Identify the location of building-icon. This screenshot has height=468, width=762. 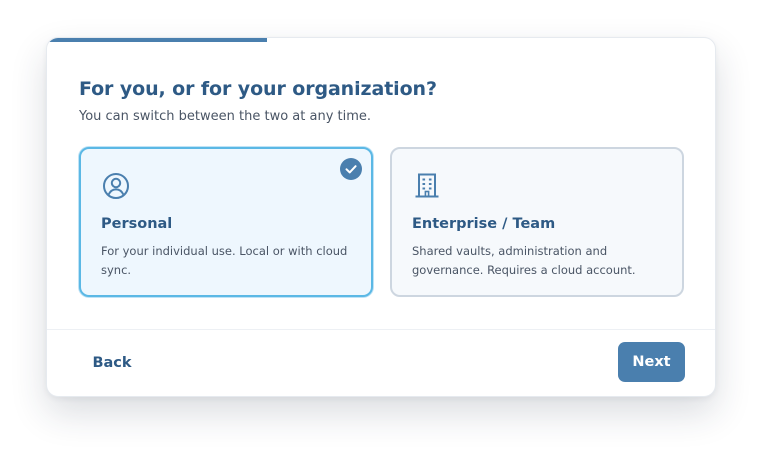
(427, 185).